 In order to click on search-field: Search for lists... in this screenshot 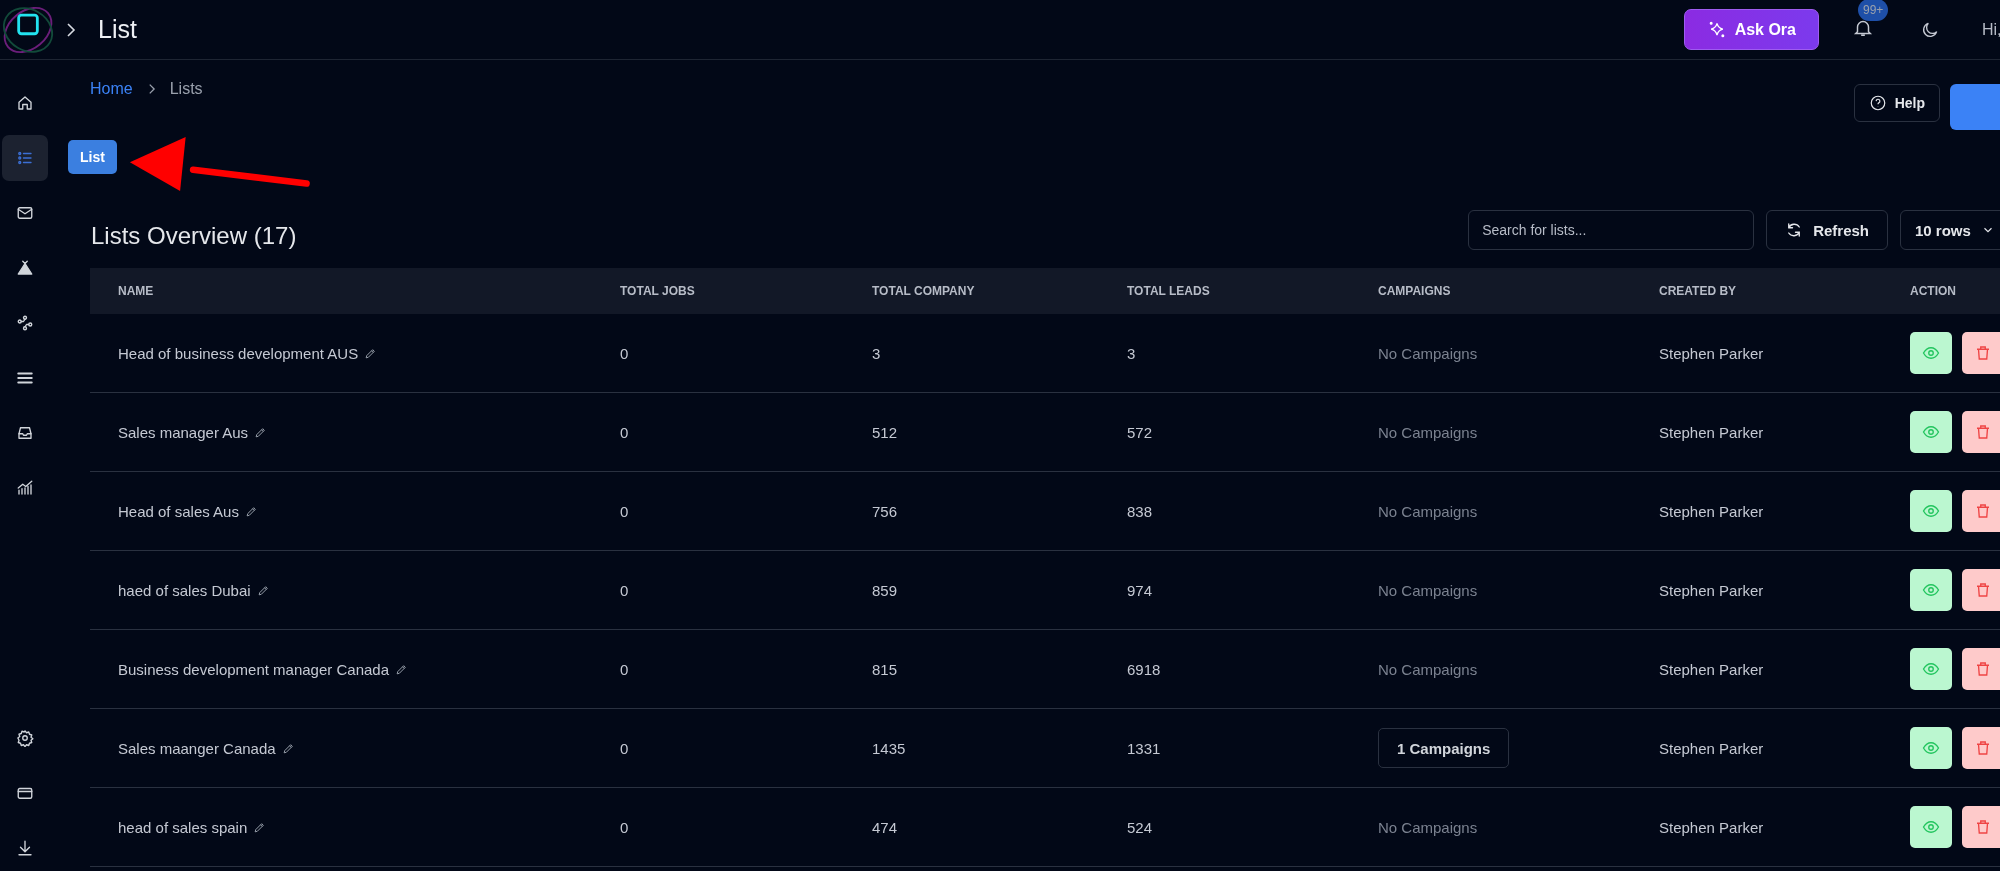, I will do `click(1611, 230)`.